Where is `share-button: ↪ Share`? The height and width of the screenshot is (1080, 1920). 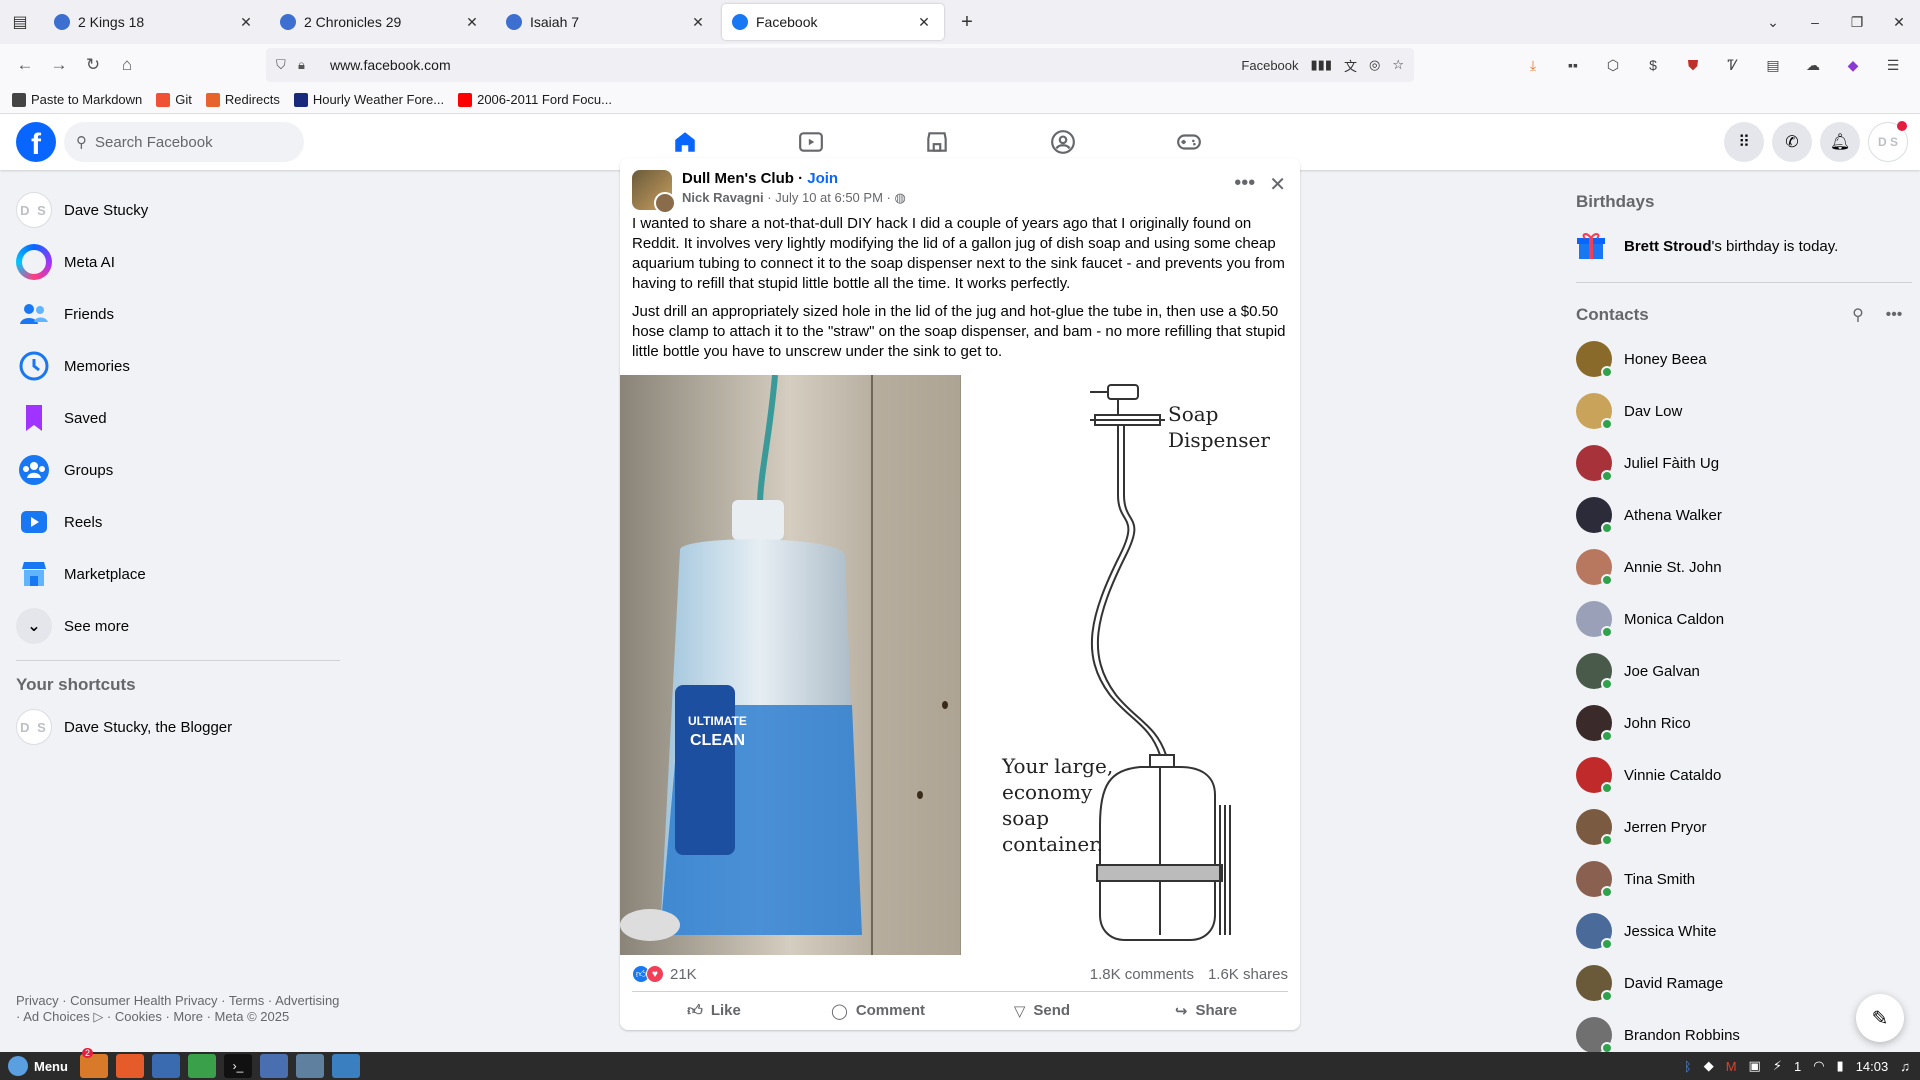
share-button: ↪ Share is located at coordinates (1206, 1010).